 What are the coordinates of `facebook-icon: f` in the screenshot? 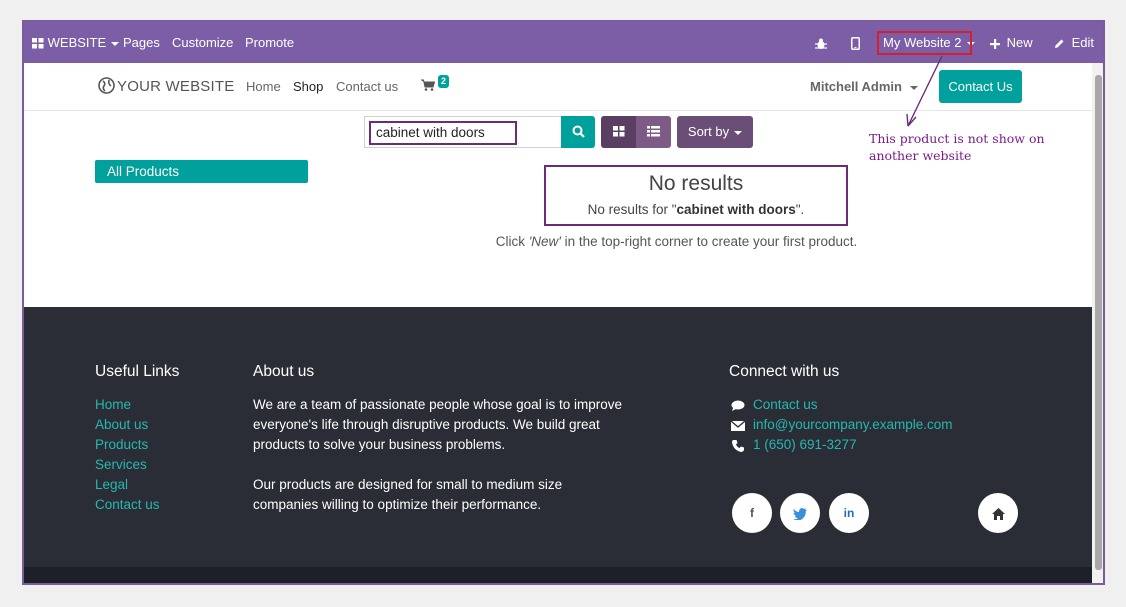 It's located at (752, 513).